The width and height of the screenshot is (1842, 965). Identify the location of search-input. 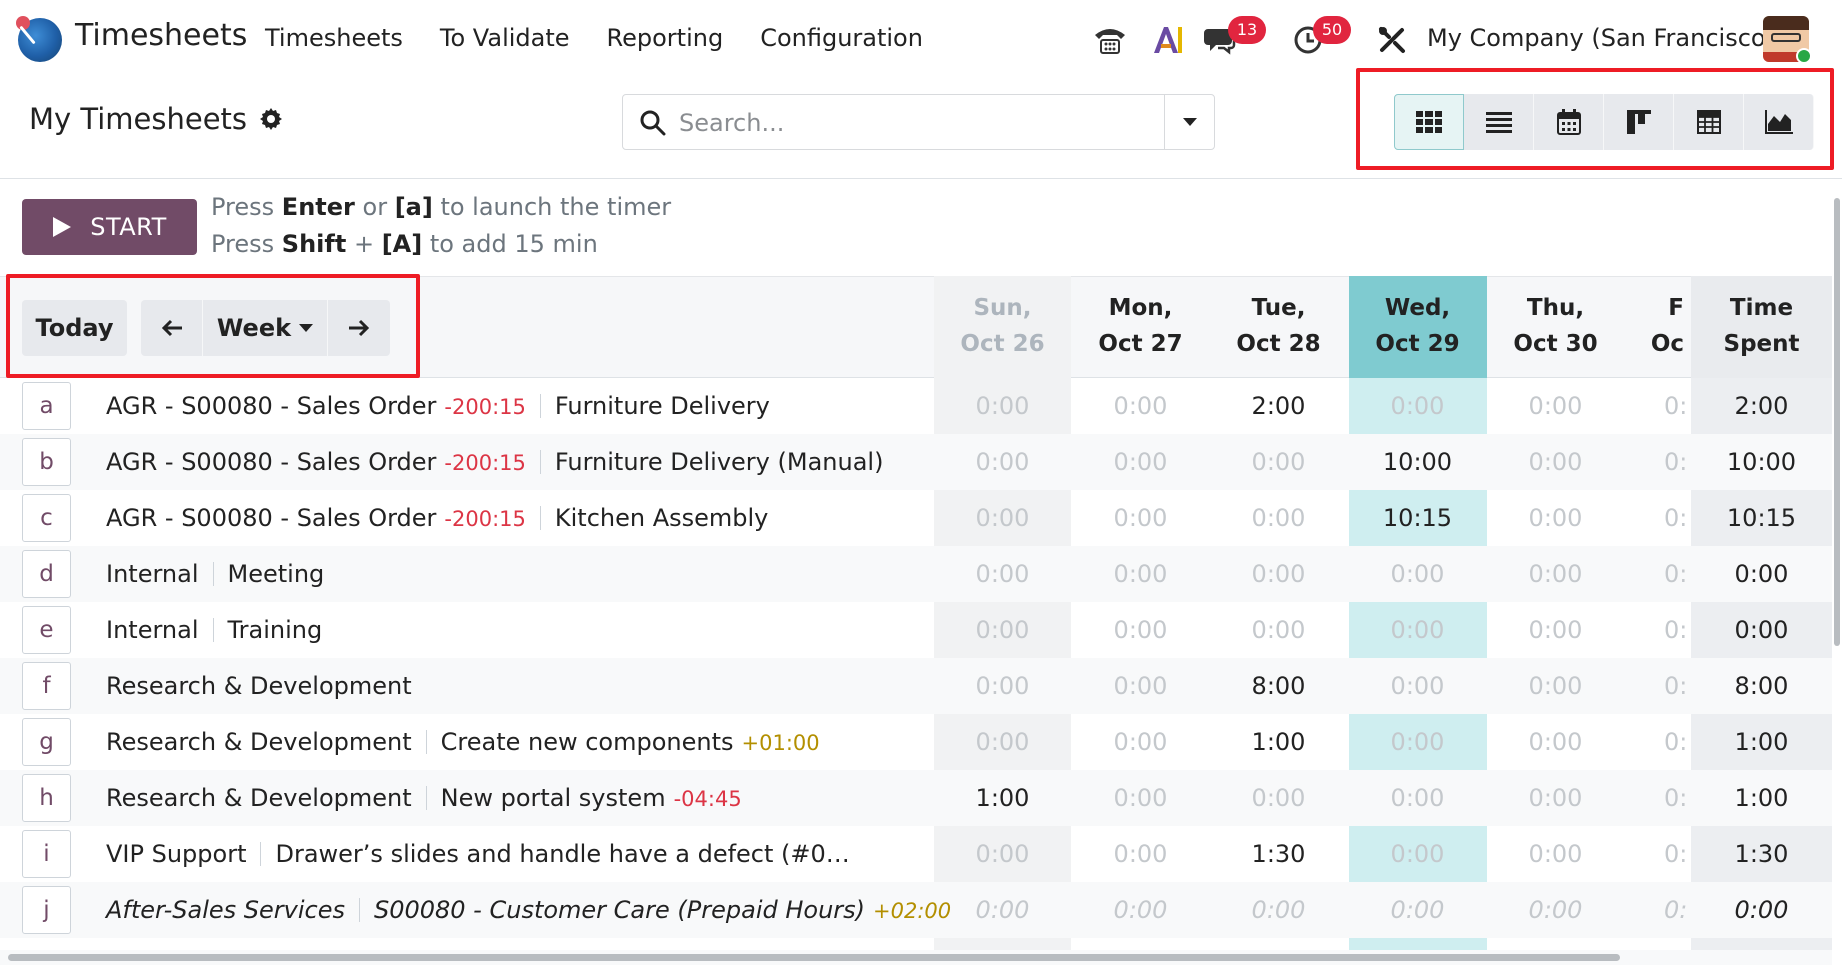
(909, 123).